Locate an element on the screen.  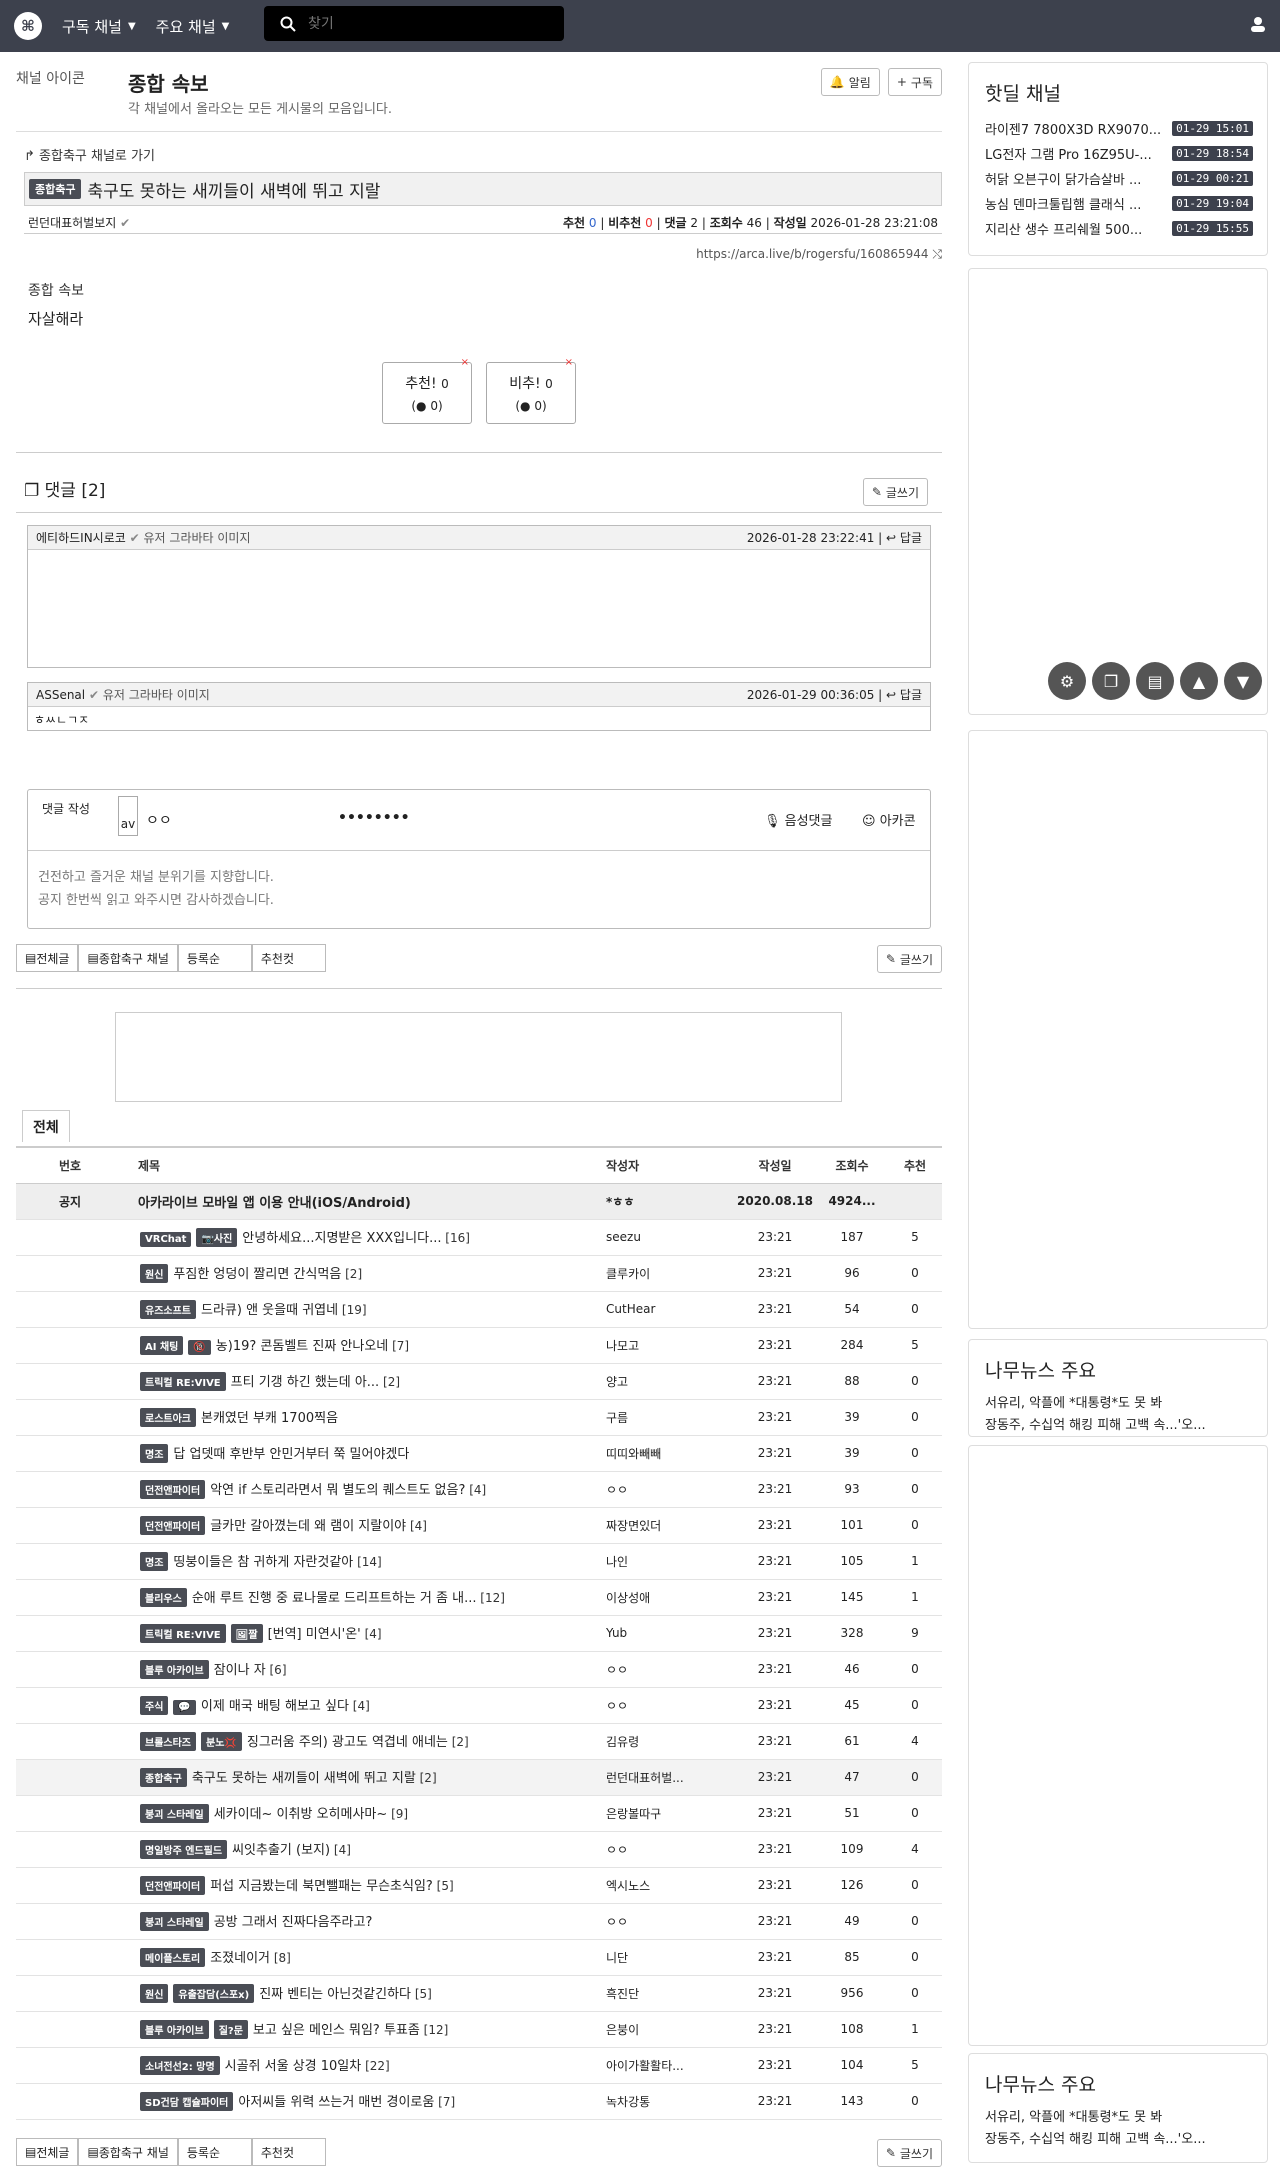
hotdeal-item: 농심 덴마크툴립햄 클래식 ... 01-29 19:04 is located at coordinates (1118, 203).